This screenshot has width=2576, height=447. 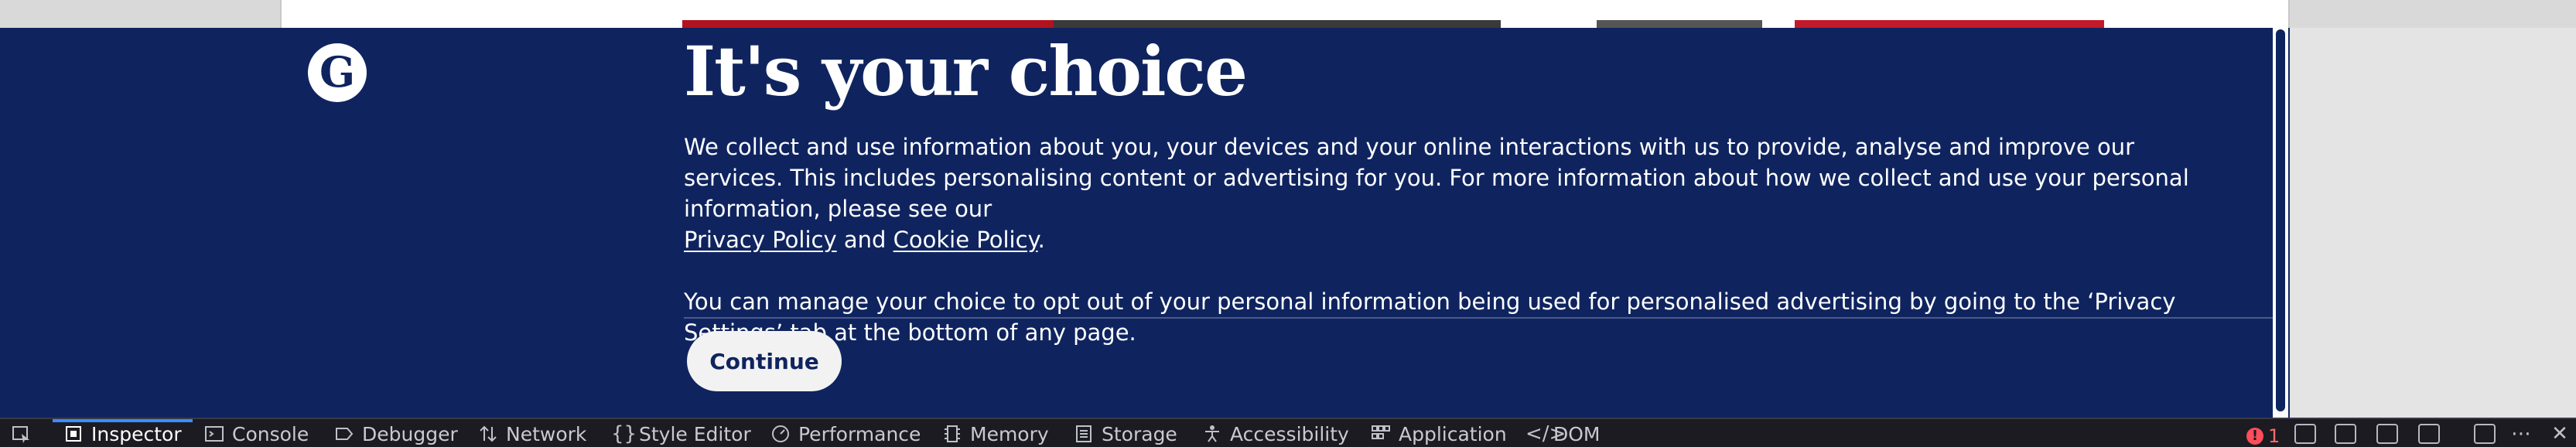 I want to click on error-count: 1, so click(x=2274, y=436).